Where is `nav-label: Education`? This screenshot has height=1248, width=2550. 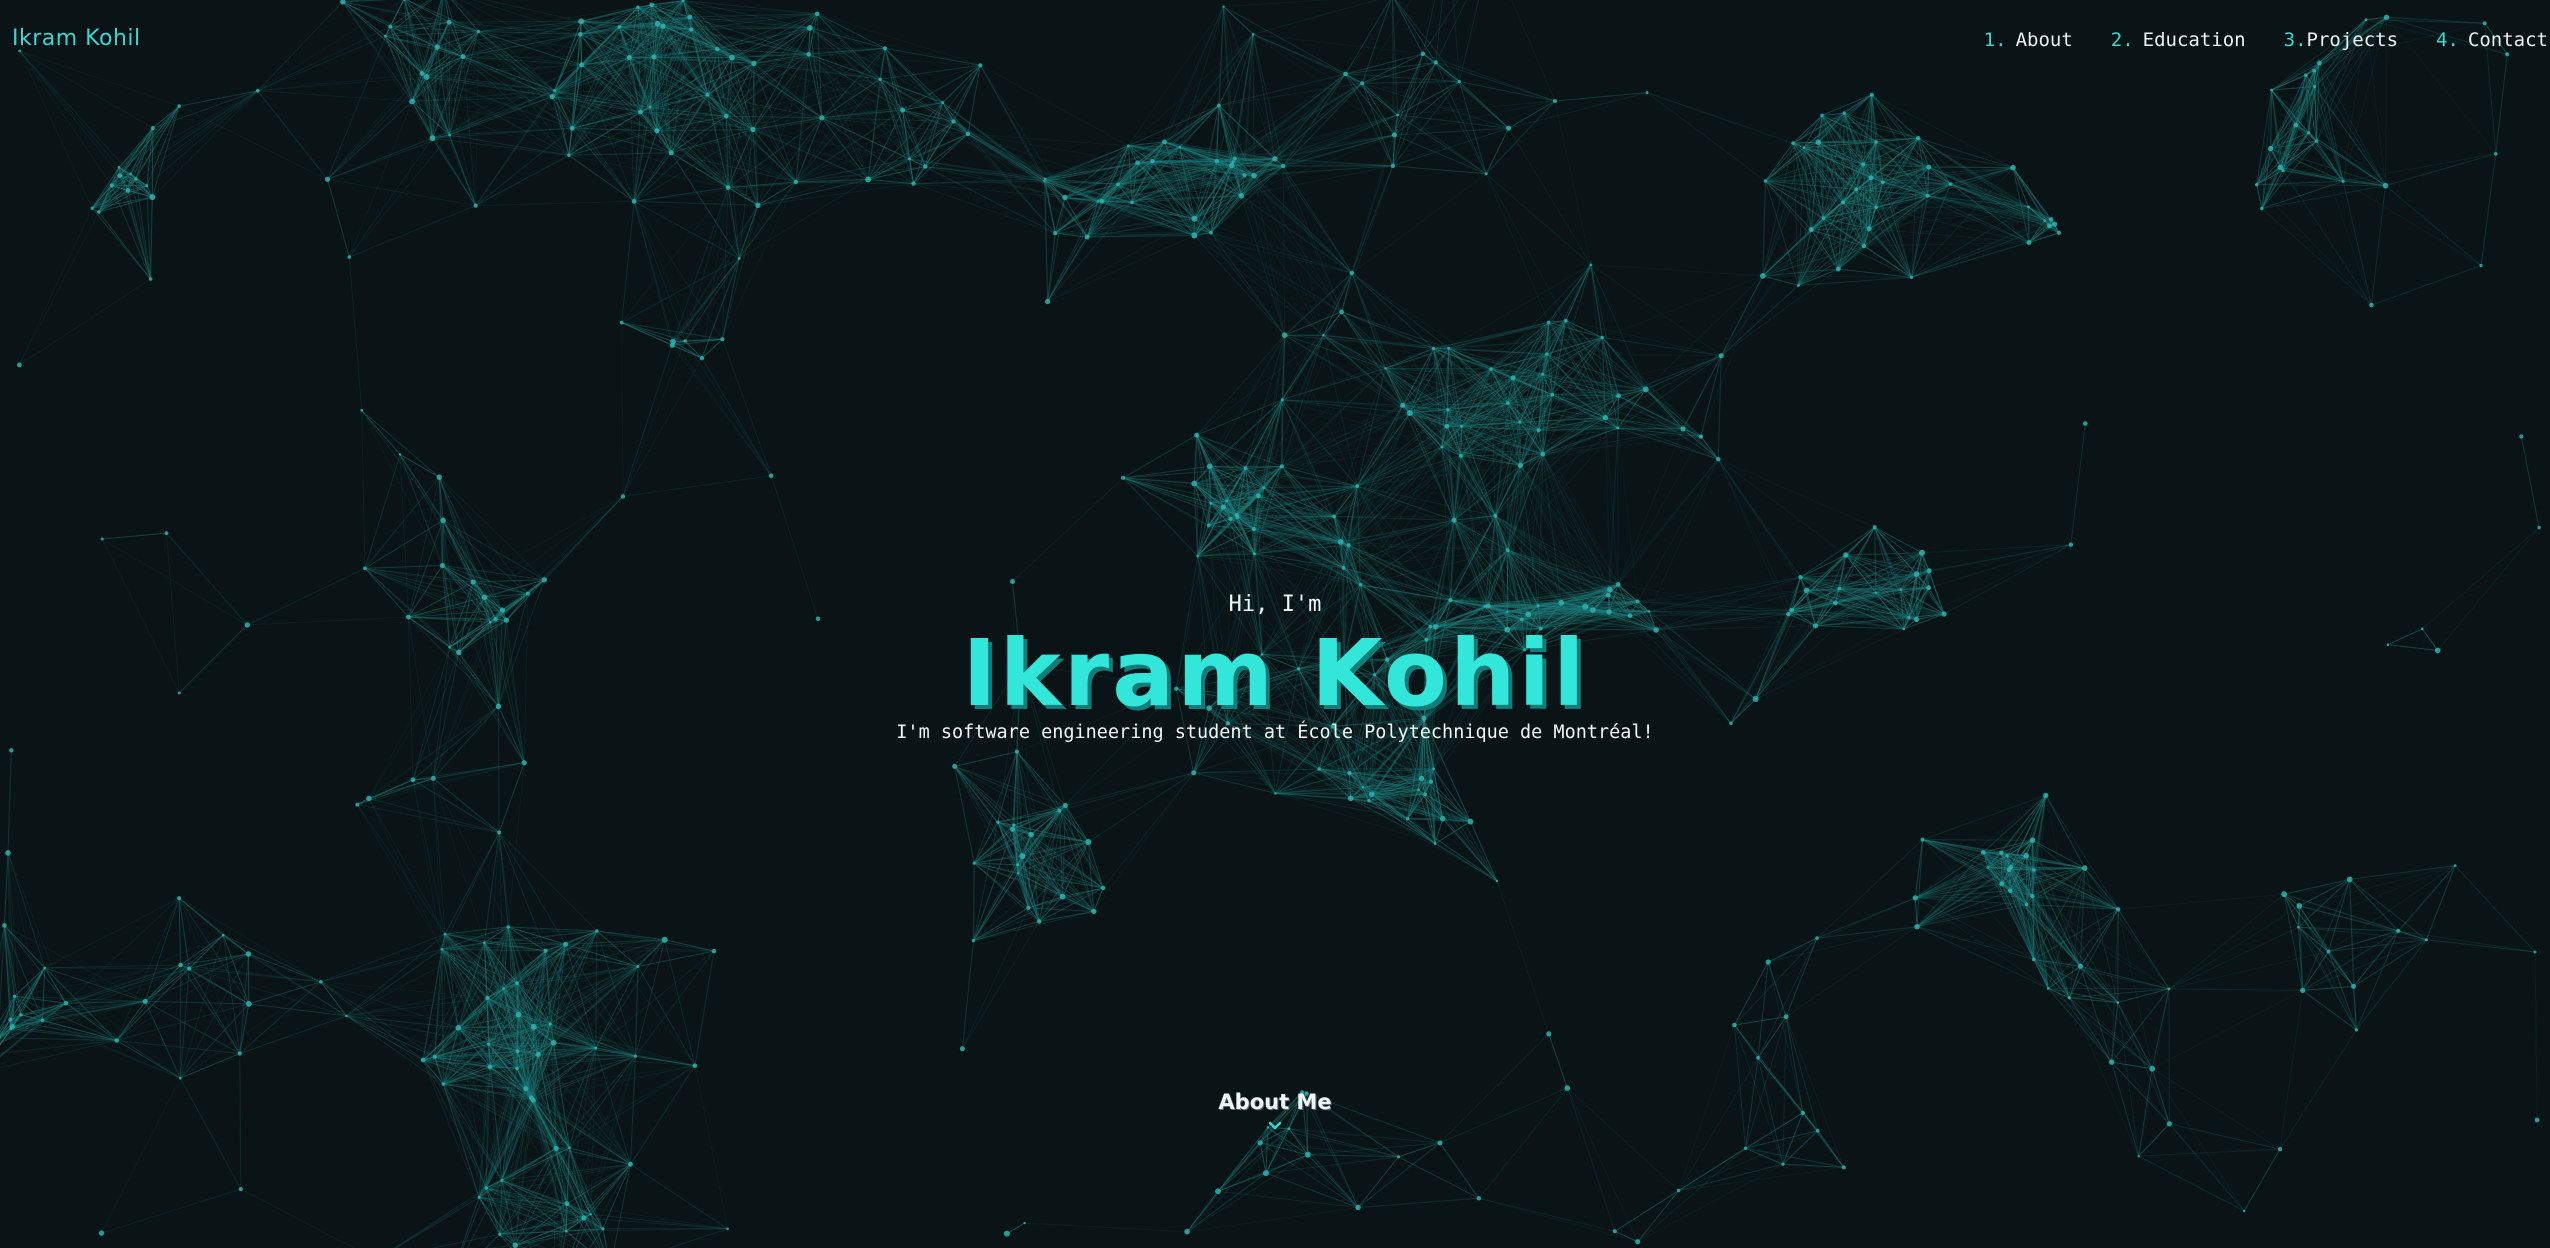 nav-label: Education is located at coordinates (2194, 40).